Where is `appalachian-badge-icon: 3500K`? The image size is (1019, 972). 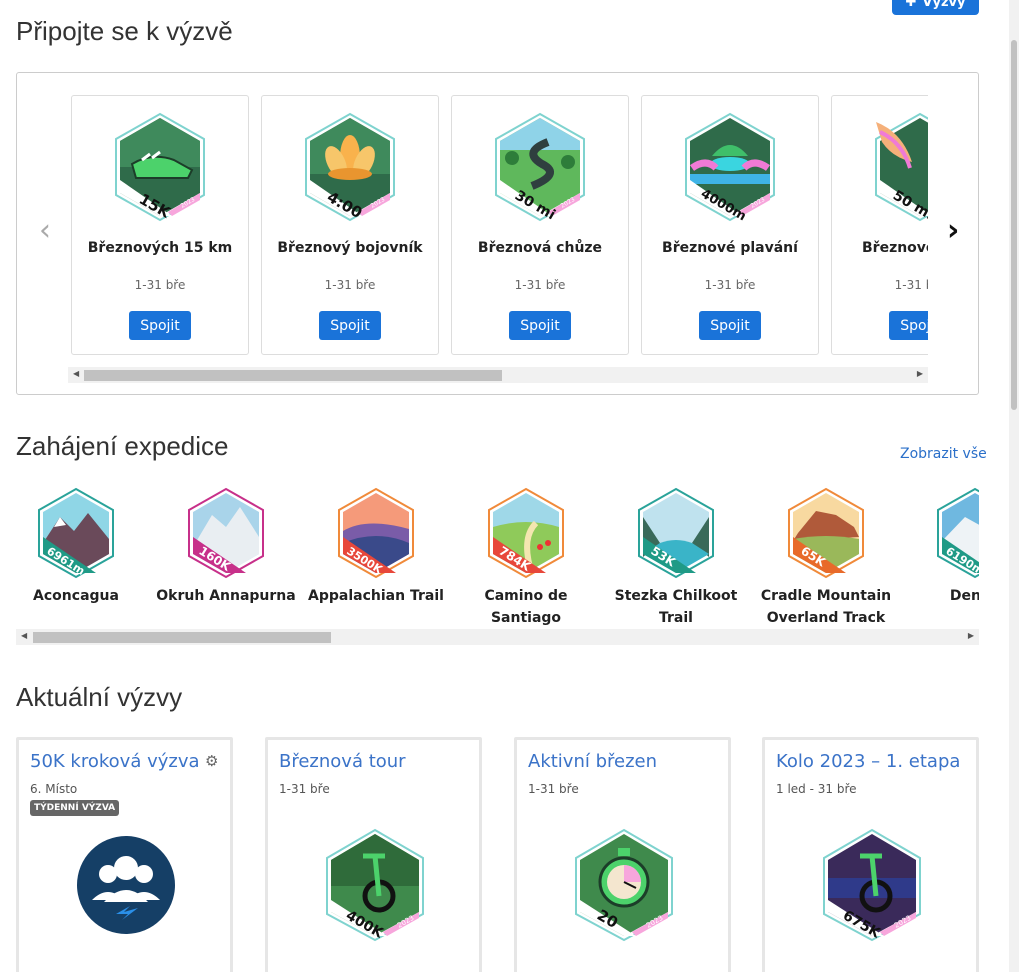
appalachian-badge-icon: 3500K is located at coordinates (376, 533).